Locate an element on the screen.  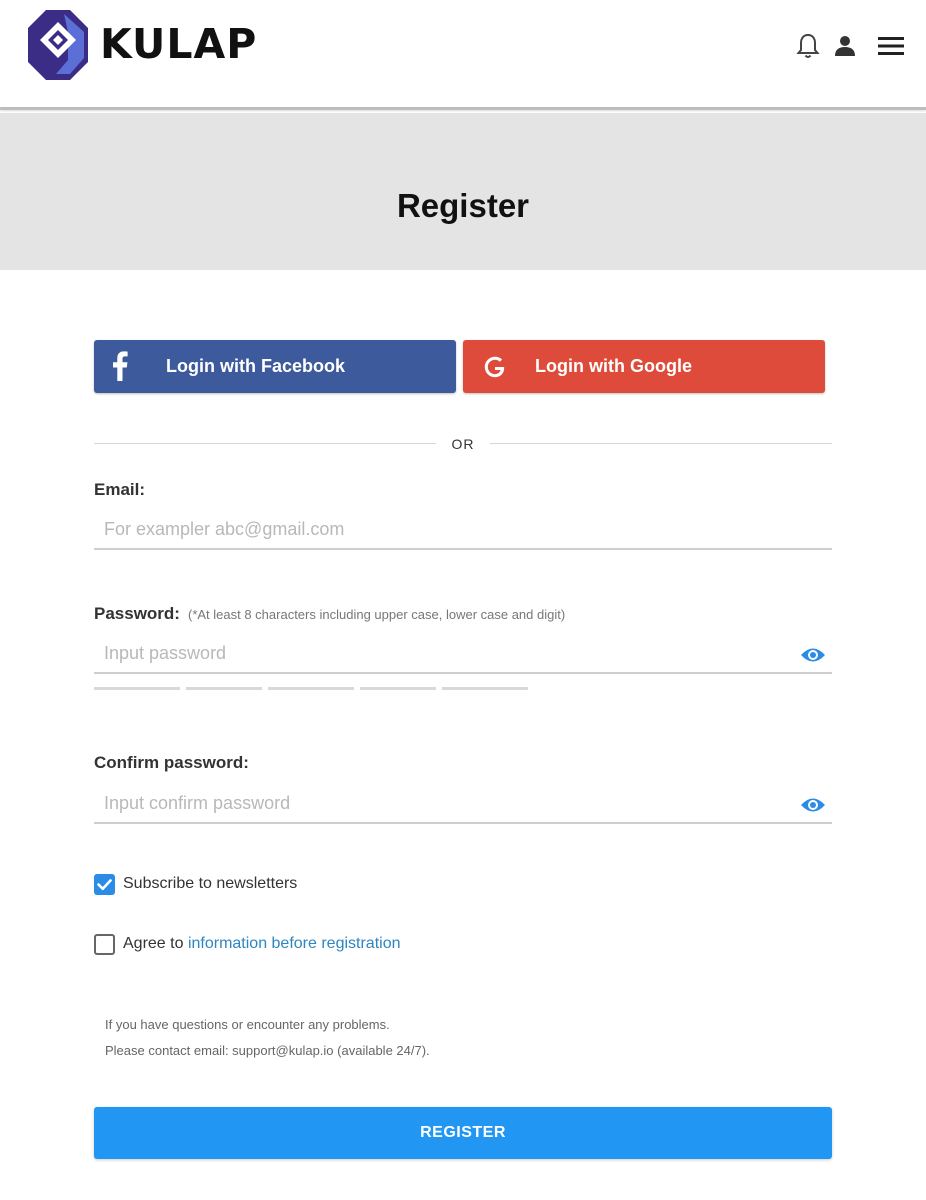
password-strength-meter is located at coordinates (314, 688).